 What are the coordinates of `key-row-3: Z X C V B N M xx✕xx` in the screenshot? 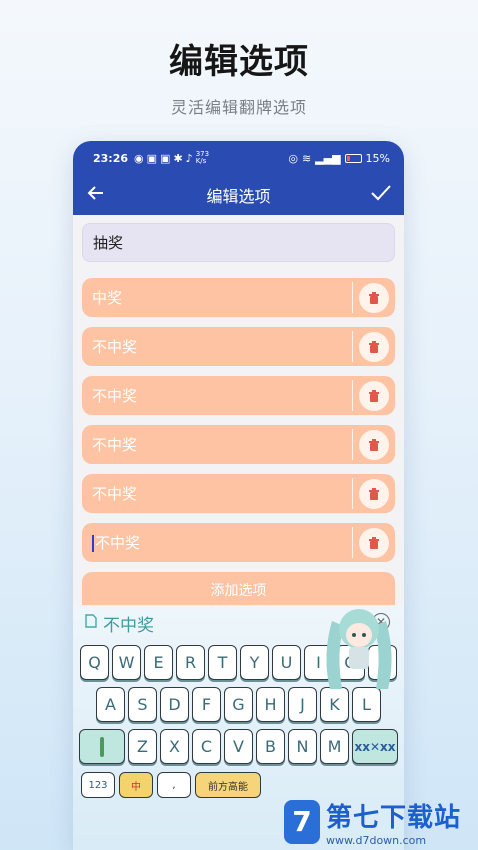 It's located at (238, 746).